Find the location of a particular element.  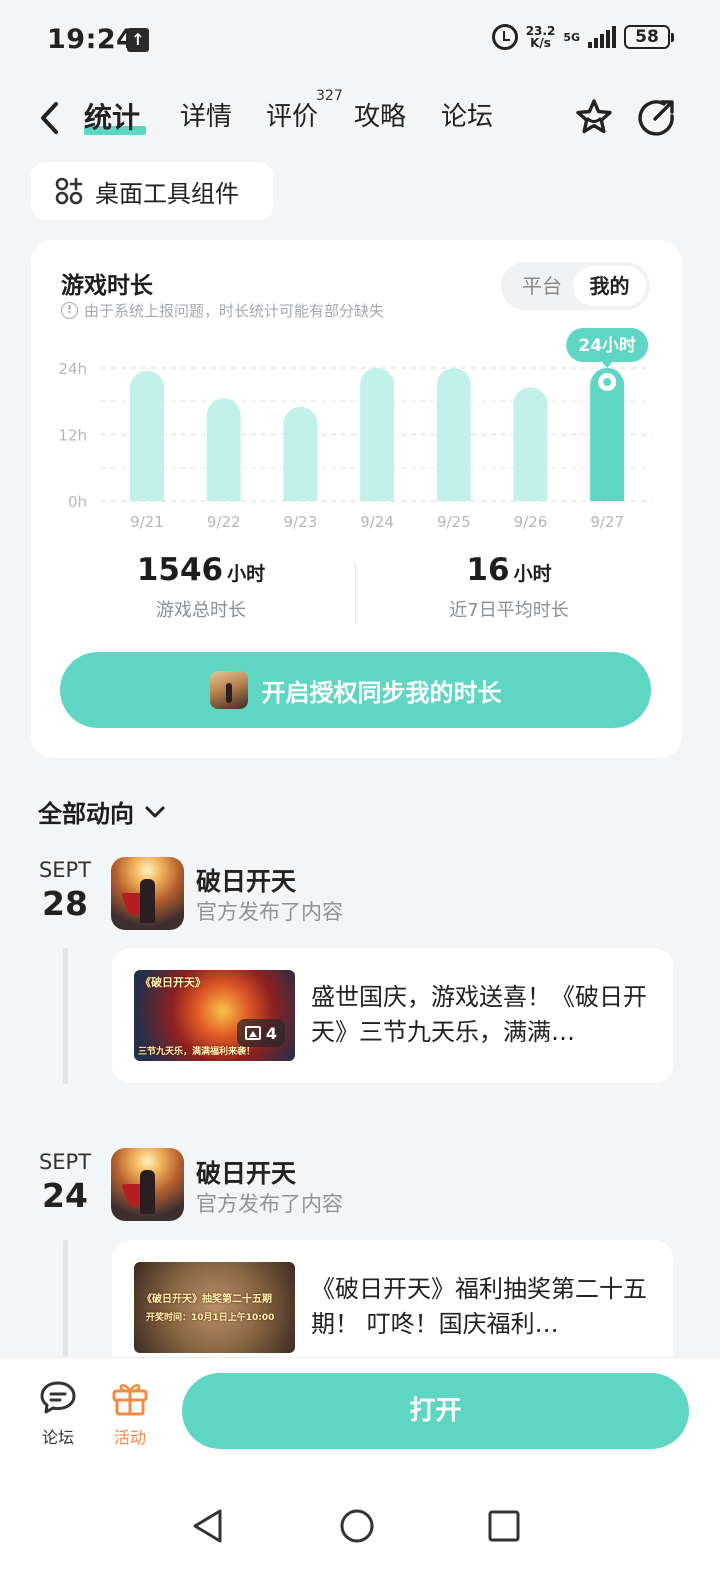

game-thumbnail is located at coordinates (228, 690).